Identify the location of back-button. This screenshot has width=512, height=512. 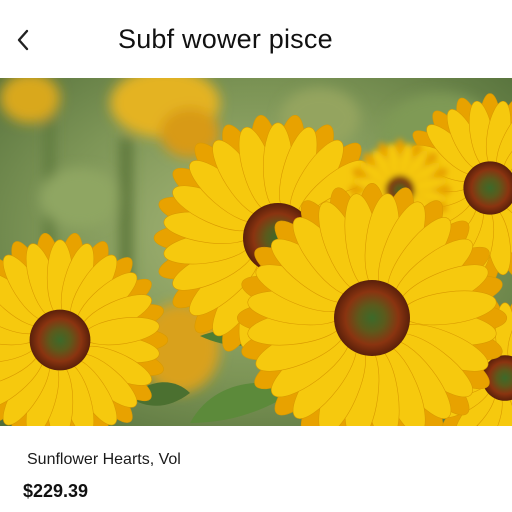
(23, 40).